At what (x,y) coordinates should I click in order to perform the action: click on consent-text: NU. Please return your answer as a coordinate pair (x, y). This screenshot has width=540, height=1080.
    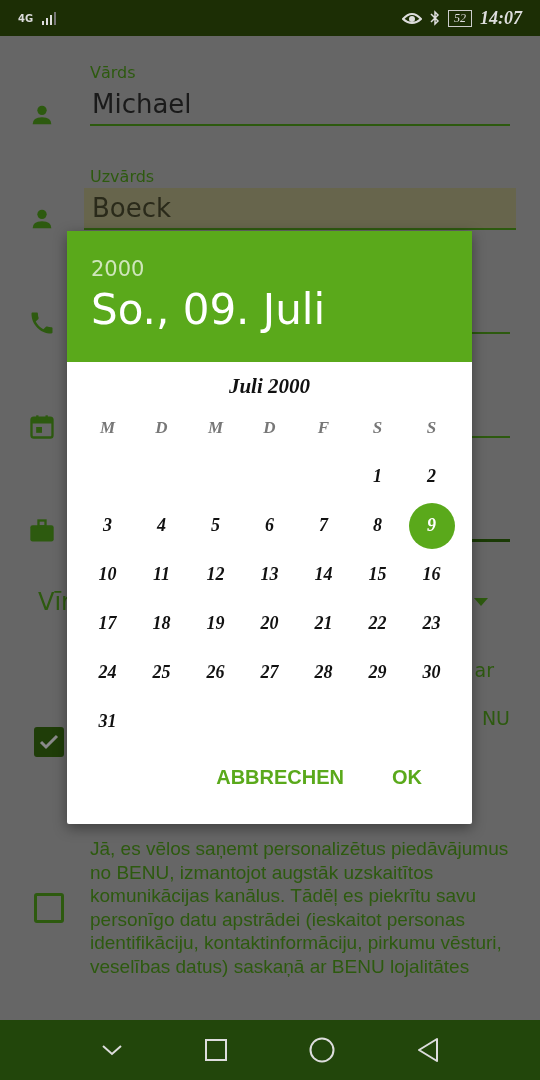
    Looking at the image, I should click on (495, 718).